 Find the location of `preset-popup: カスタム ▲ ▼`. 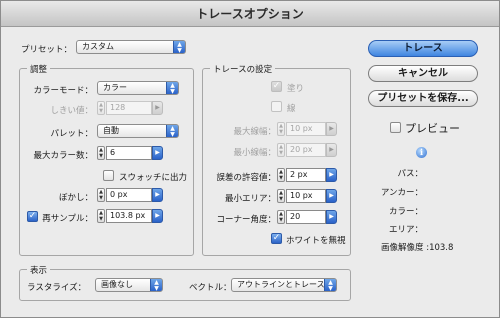

preset-popup: カスタム ▲ ▼ is located at coordinates (131, 47).